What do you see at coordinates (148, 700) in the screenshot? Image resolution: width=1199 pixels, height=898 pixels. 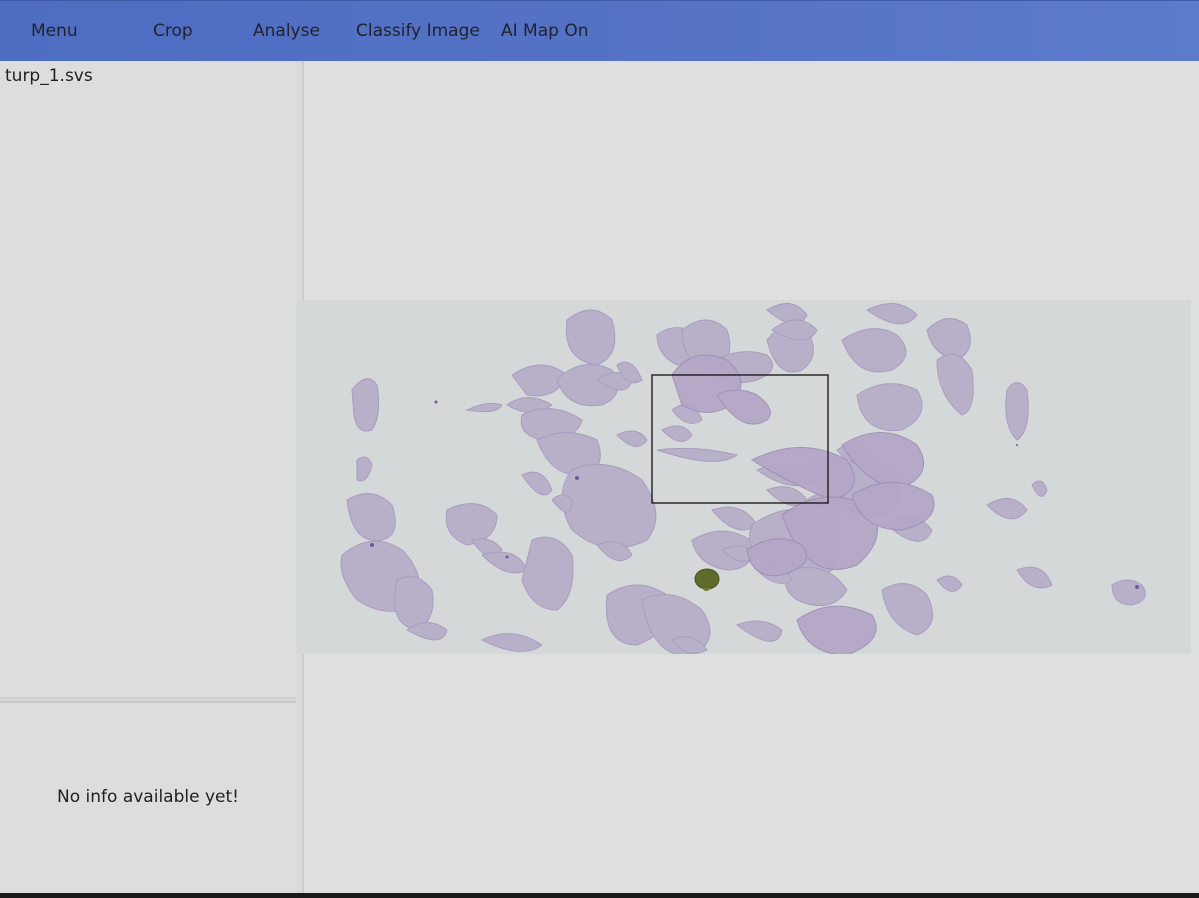 I see `sidebar-divider` at bounding box center [148, 700].